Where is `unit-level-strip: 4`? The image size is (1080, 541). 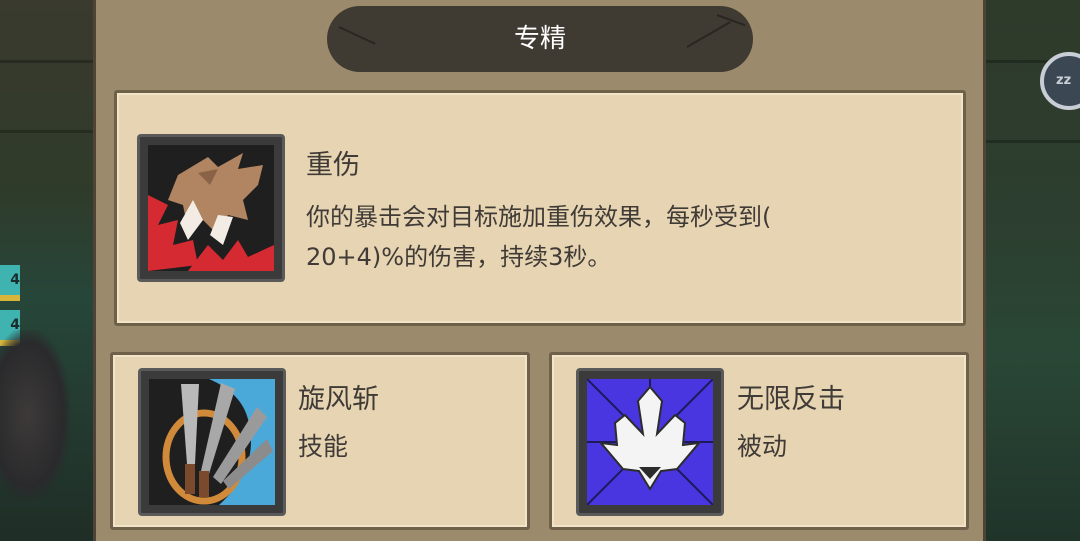
unit-level-strip: 4 is located at coordinates (10, 283).